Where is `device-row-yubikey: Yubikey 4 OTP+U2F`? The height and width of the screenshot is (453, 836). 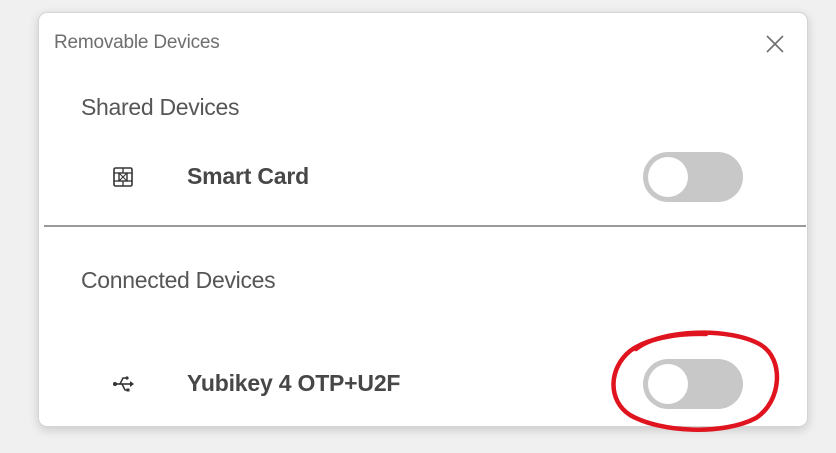 device-row-yubikey: Yubikey 4 OTP+U2F is located at coordinates (424, 384).